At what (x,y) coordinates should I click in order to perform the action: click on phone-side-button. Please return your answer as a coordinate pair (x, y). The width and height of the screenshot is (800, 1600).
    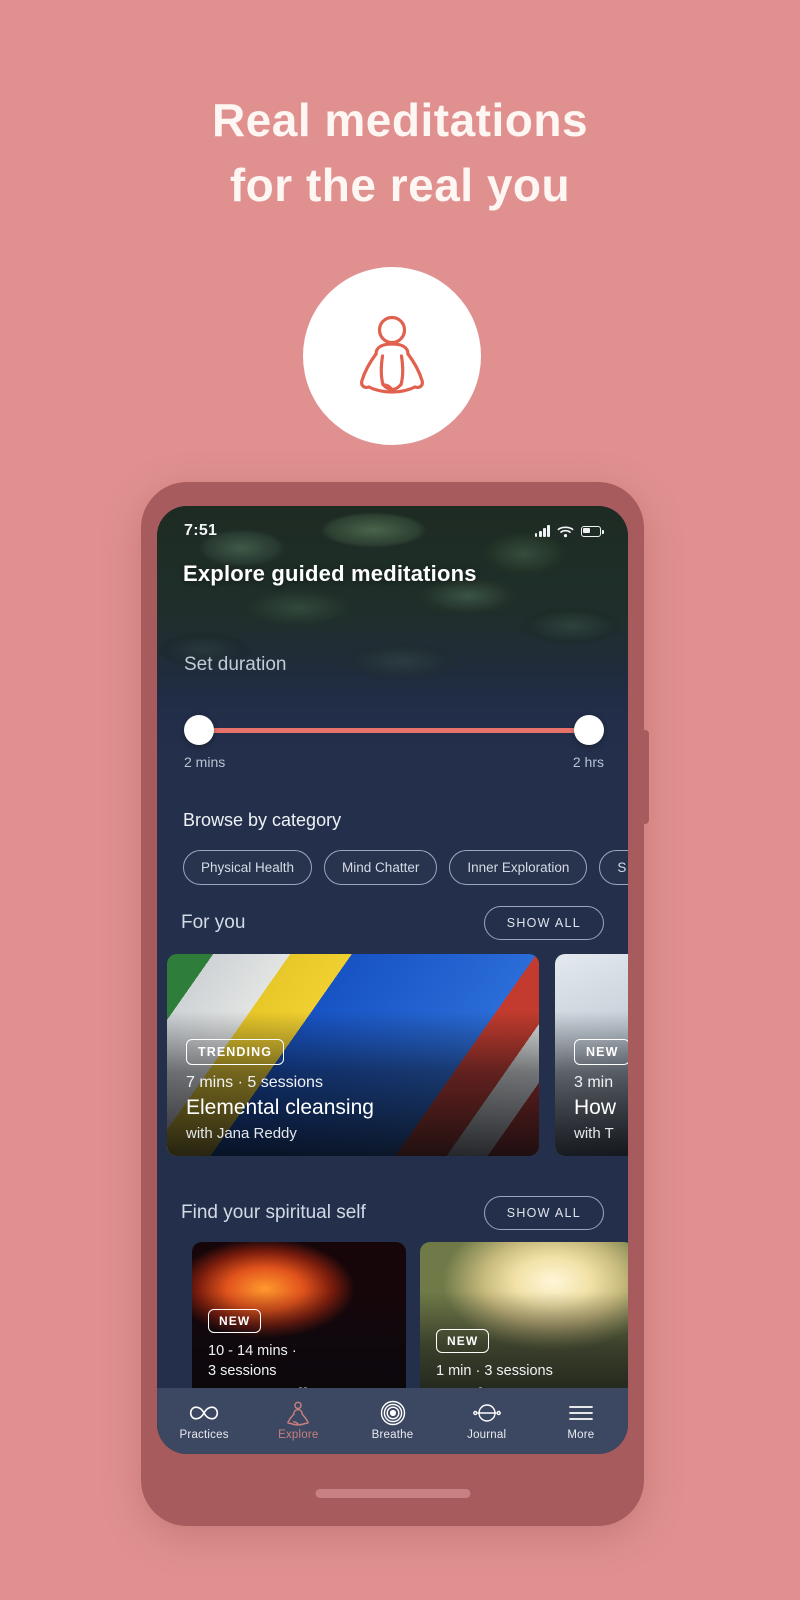
    Looking at the image, I should click on (645, 777).